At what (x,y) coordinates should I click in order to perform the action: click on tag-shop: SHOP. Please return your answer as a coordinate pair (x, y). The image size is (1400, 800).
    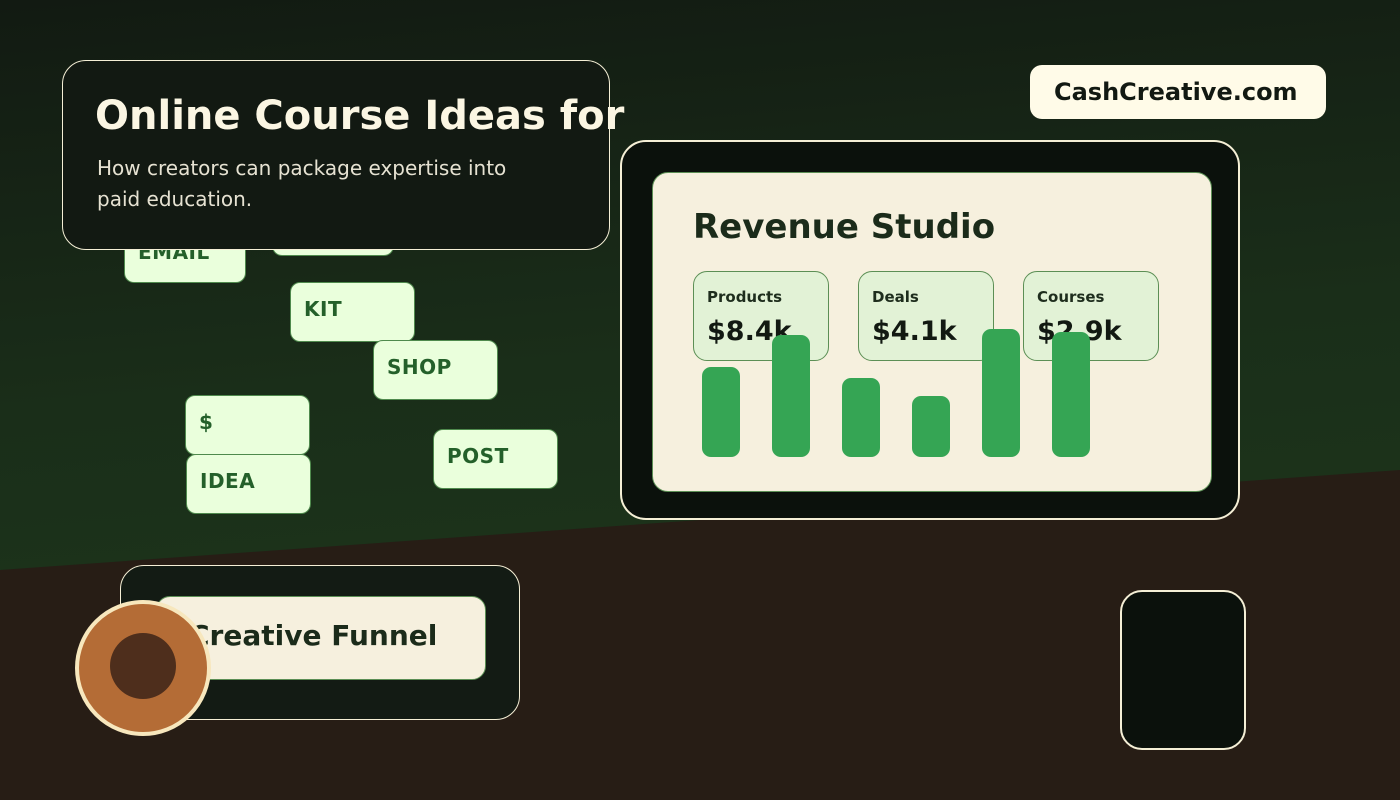
    Looking at the image, I should click on (435, 370).